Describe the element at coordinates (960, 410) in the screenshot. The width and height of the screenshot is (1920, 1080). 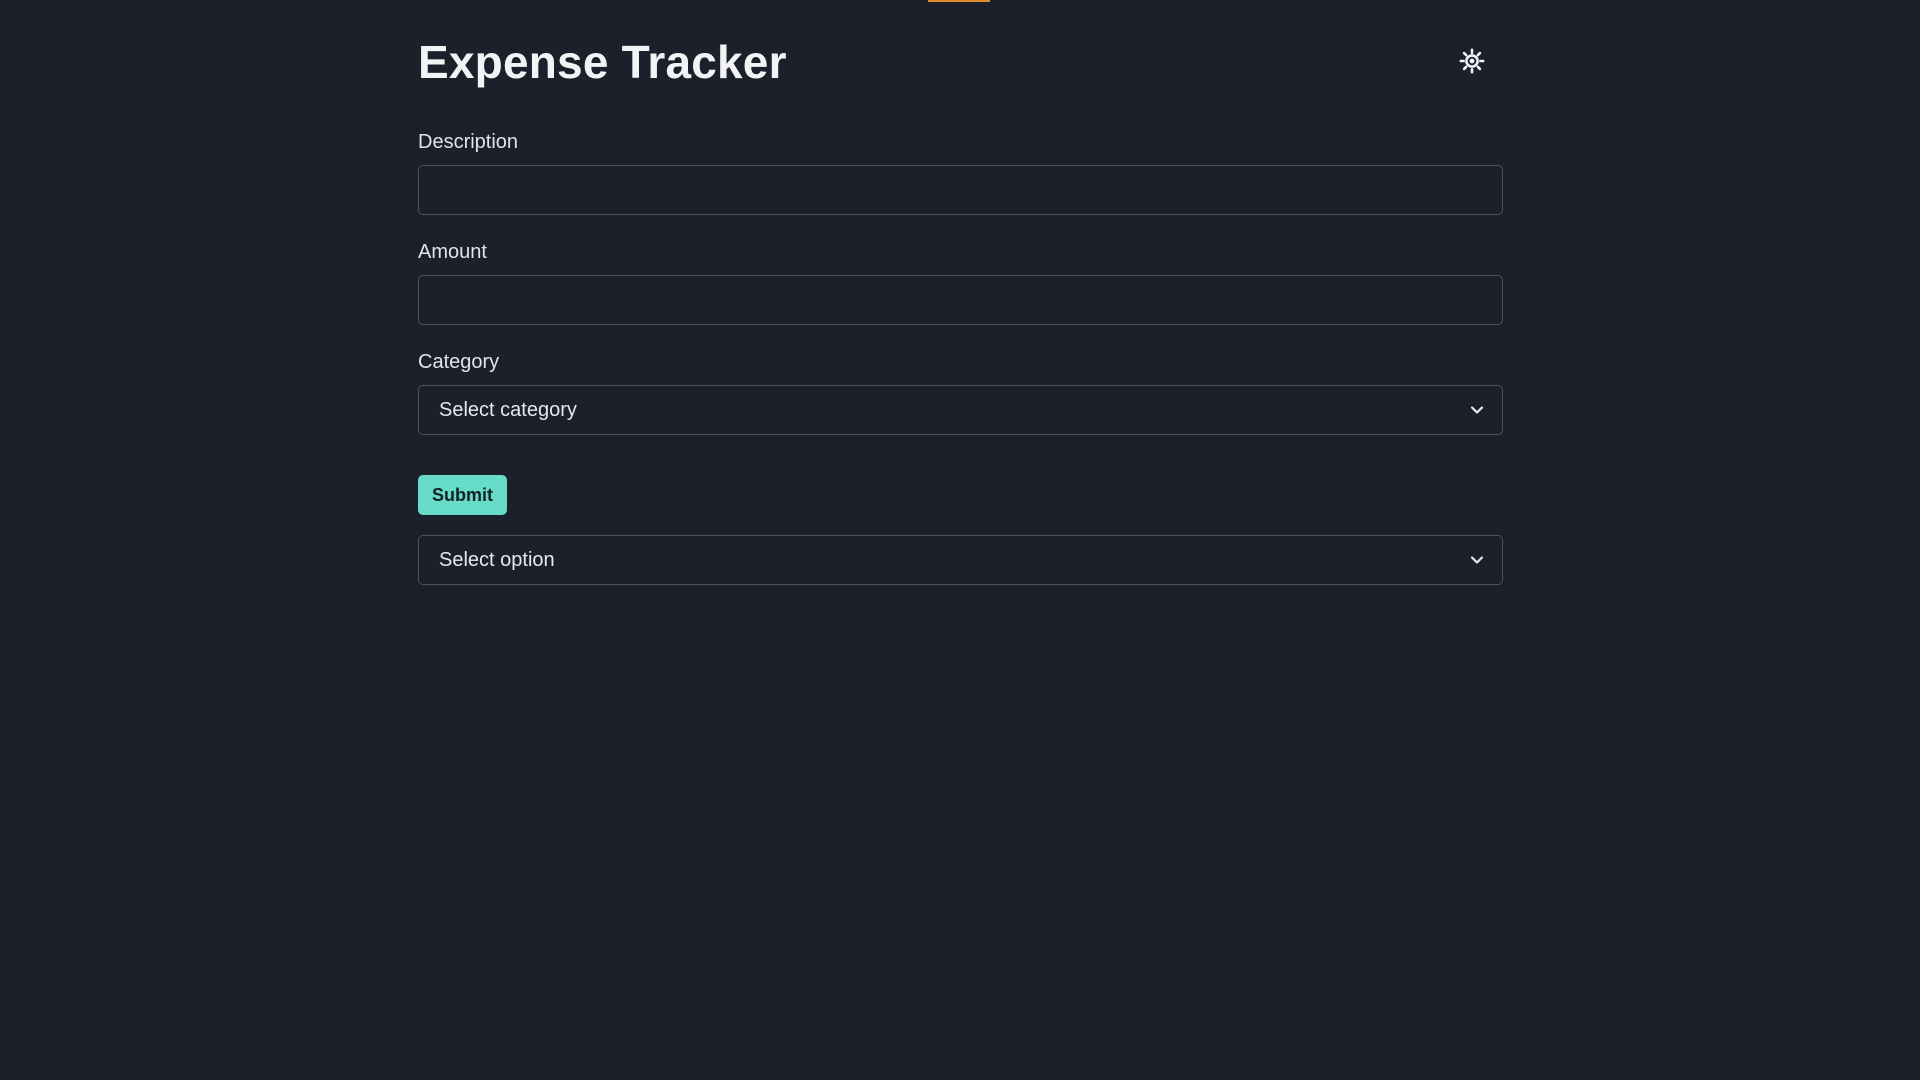
I see `category-select: Select category` at that location.